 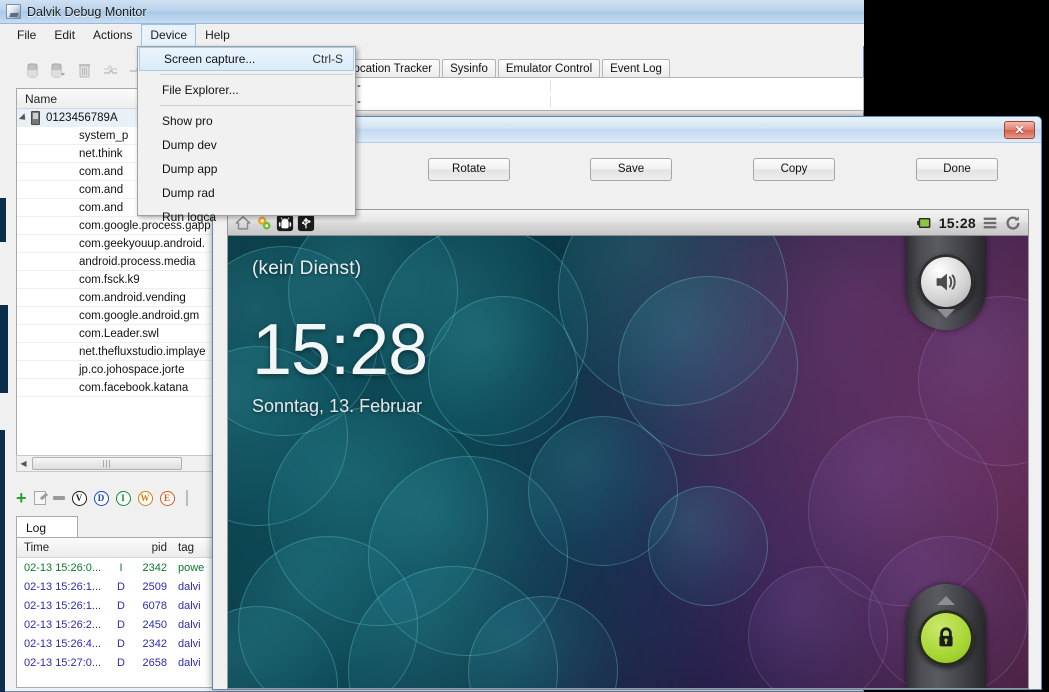 What do you see at coordinates (116, 624) in the screenshot?
I see `table-row: 02-13 15:26:2... D 2450 dalvi` at bounding box center [116, 624].